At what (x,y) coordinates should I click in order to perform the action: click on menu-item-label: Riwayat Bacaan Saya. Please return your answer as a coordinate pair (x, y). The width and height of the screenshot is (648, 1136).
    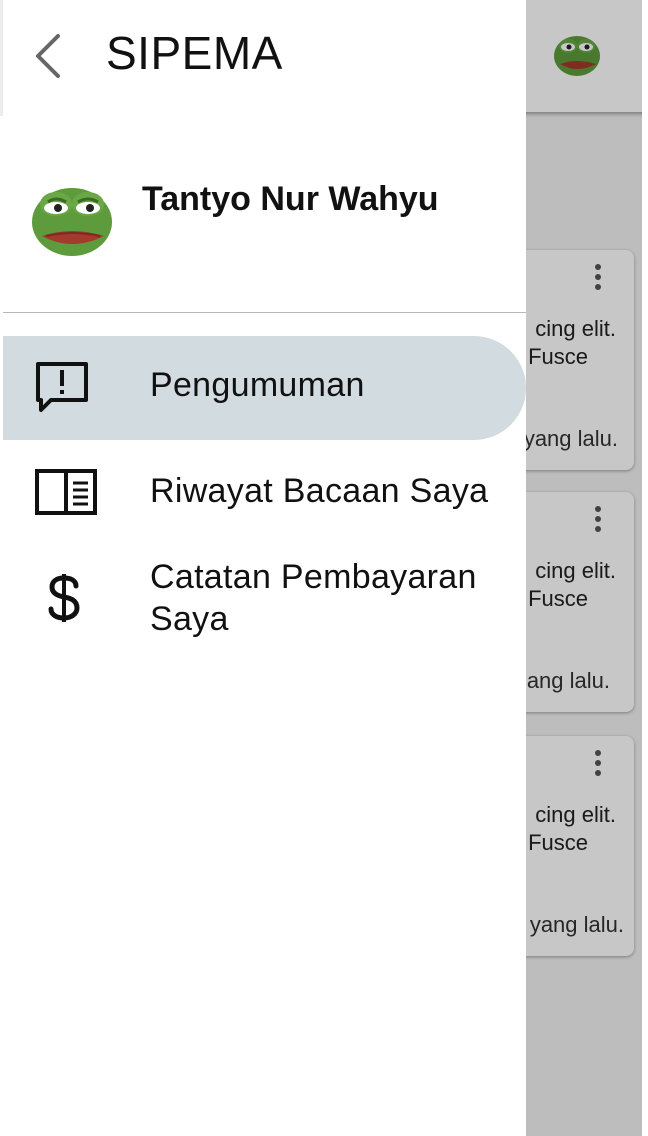
    Looking at the image, I should click on (319, 491).